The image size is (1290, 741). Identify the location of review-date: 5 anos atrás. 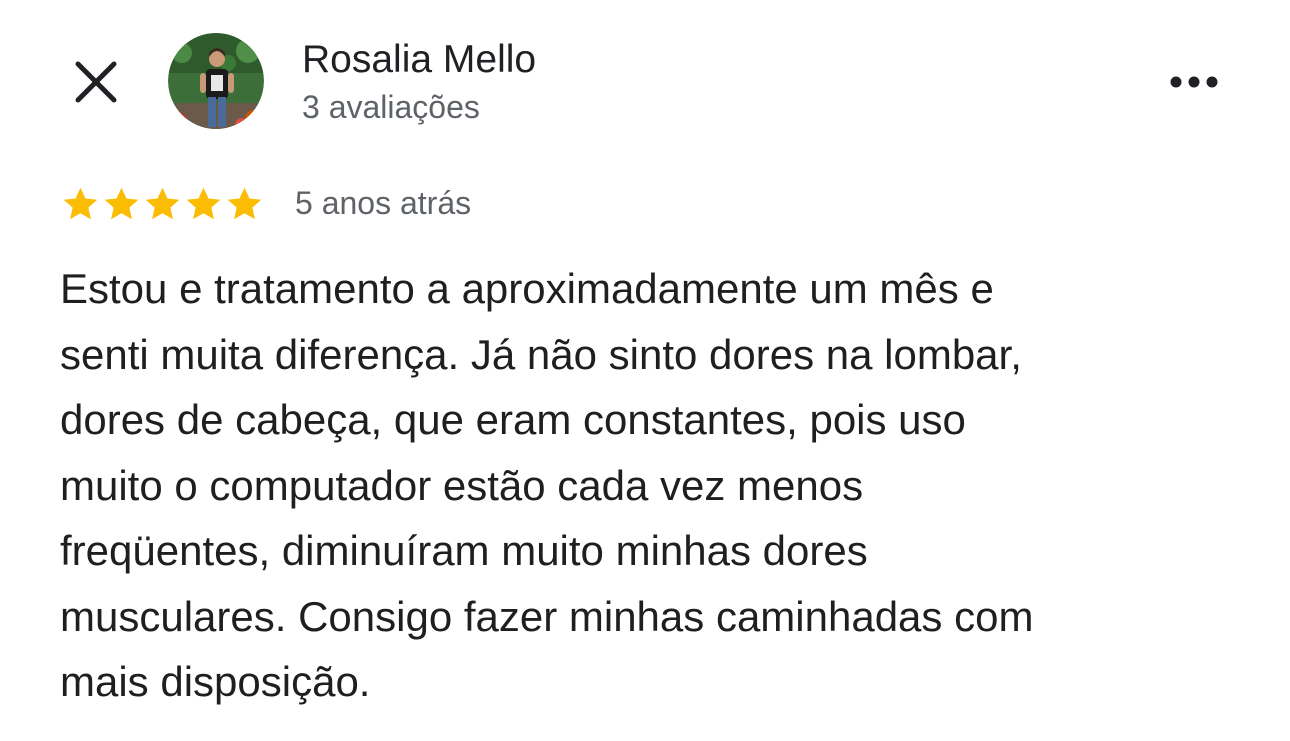
(383, 203).